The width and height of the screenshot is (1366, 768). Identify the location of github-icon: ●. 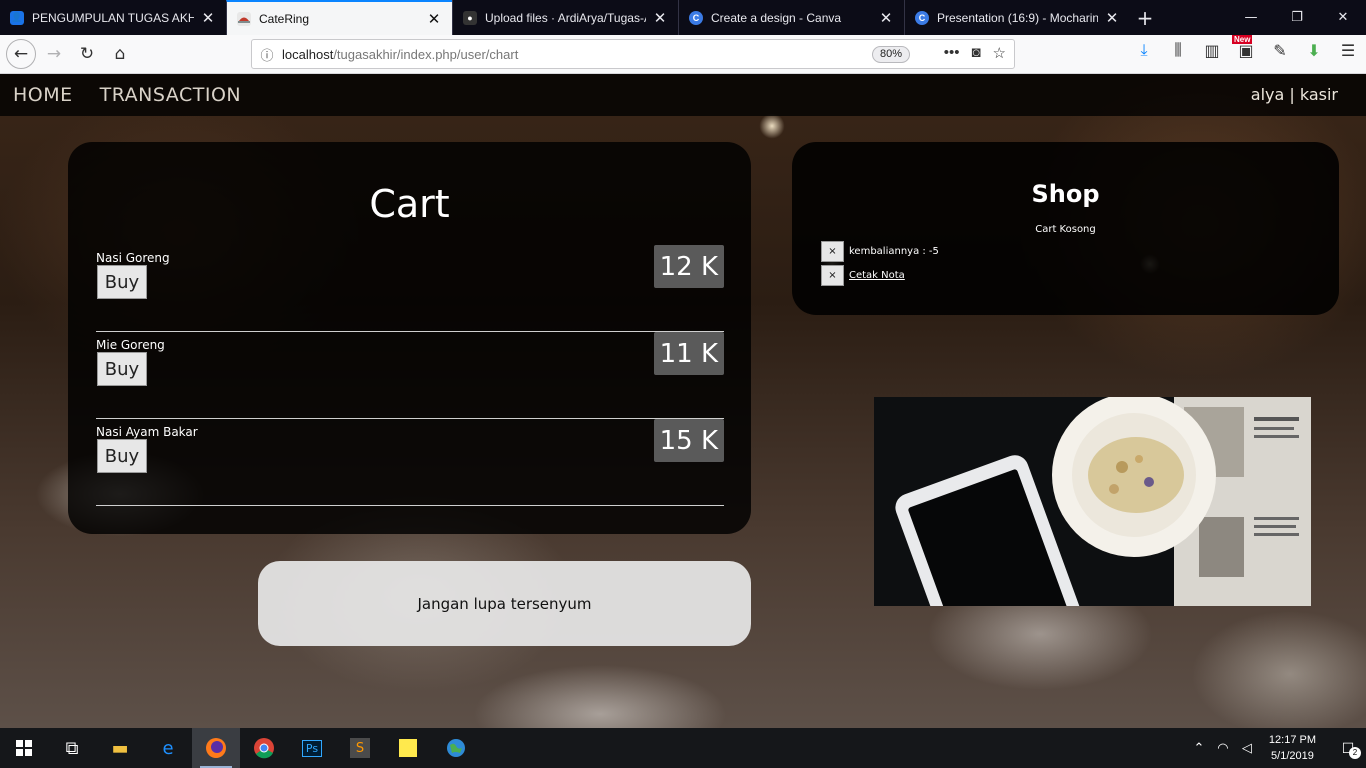
(470, 17).